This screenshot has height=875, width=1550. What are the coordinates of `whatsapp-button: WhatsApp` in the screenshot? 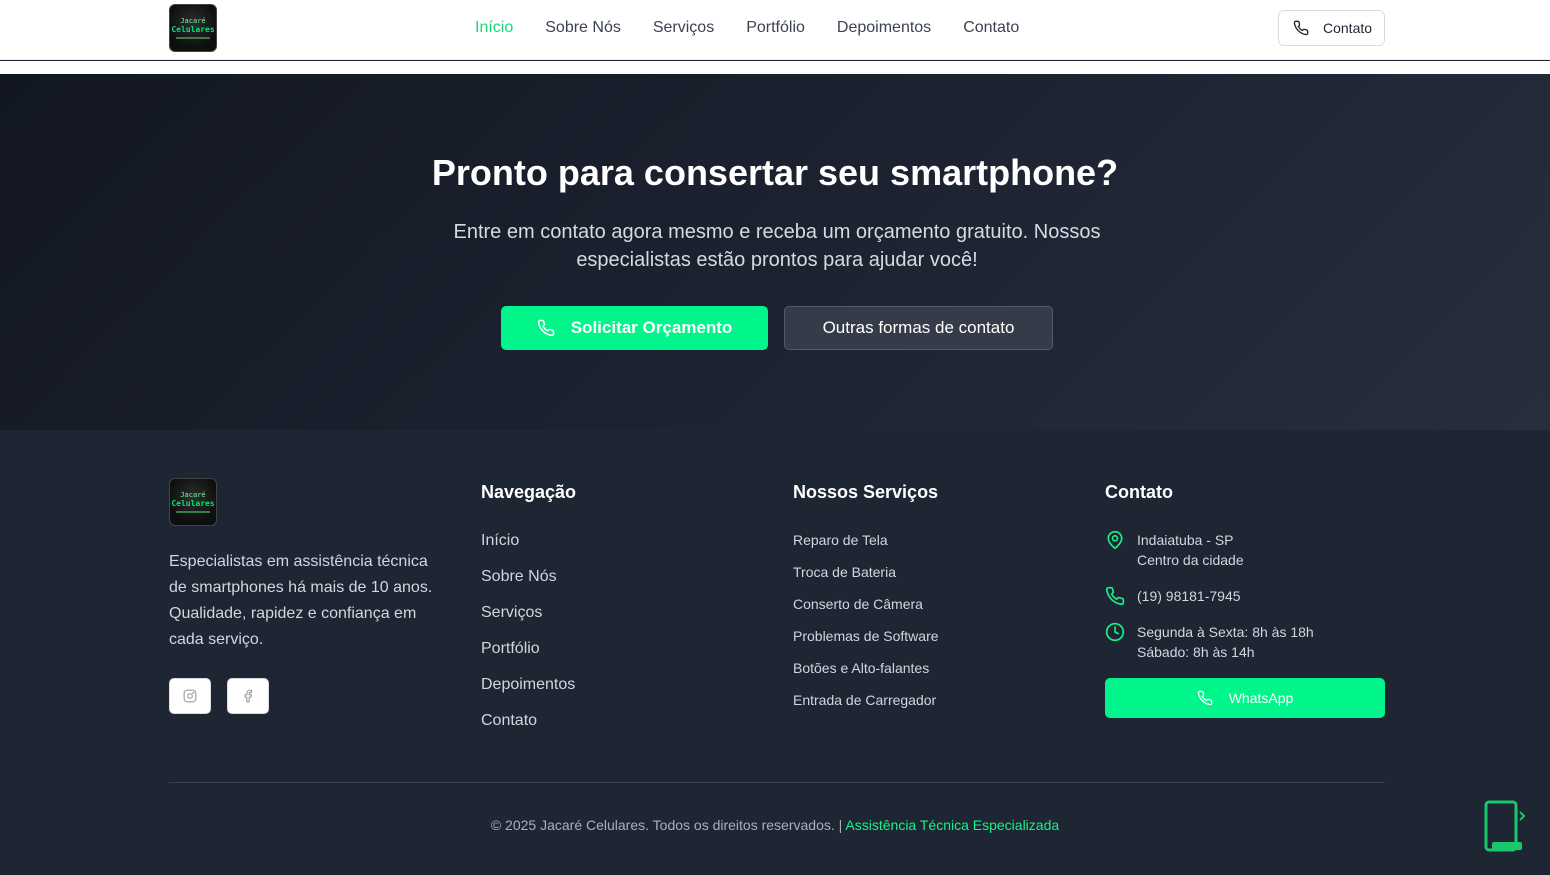 It's located at (1245, 698).